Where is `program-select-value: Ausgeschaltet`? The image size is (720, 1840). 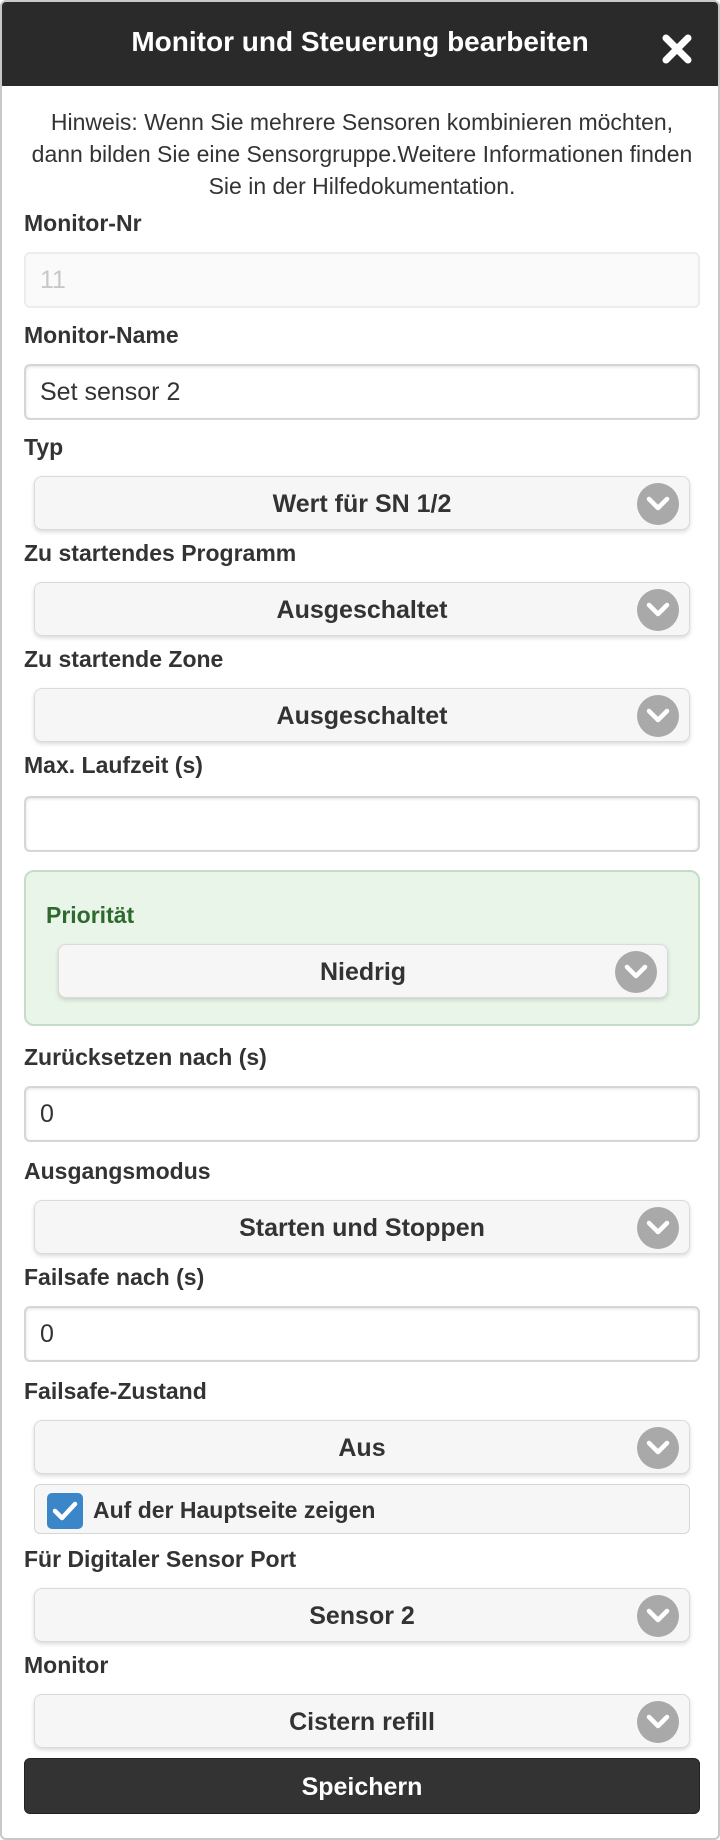
program-select-value: Ausgeschaltet is located at coordinates (362, 610).